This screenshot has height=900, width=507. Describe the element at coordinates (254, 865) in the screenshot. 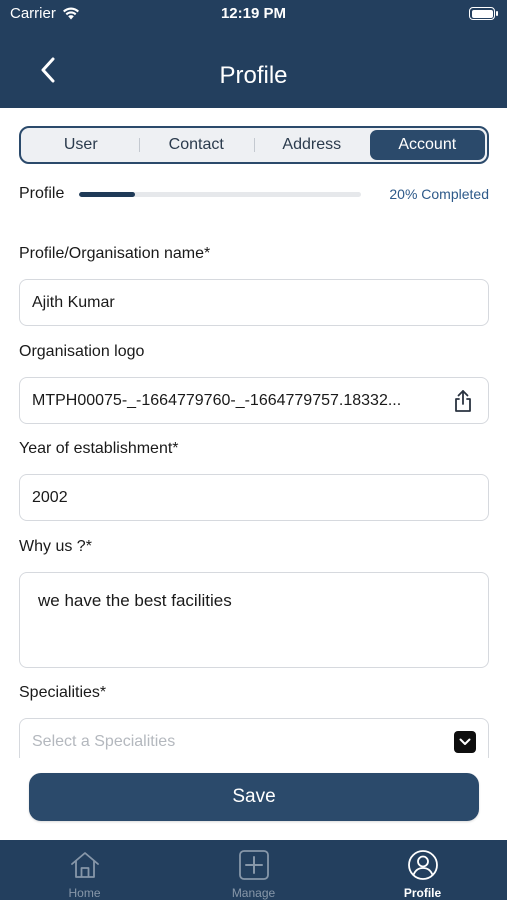

I see `plus-square-icon` at that location.